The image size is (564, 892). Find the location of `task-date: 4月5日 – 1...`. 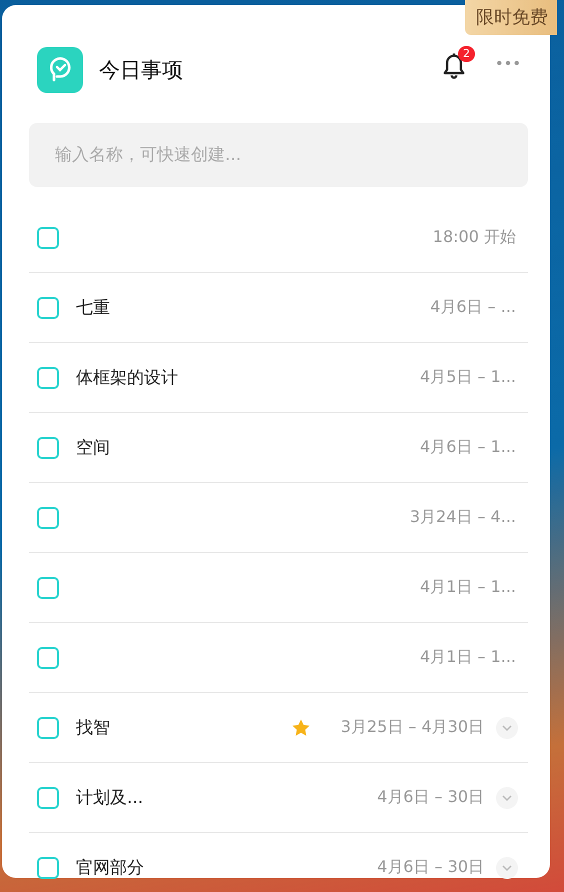

task-date: 4月5日 – 1... is located at coordinates (468, 377).